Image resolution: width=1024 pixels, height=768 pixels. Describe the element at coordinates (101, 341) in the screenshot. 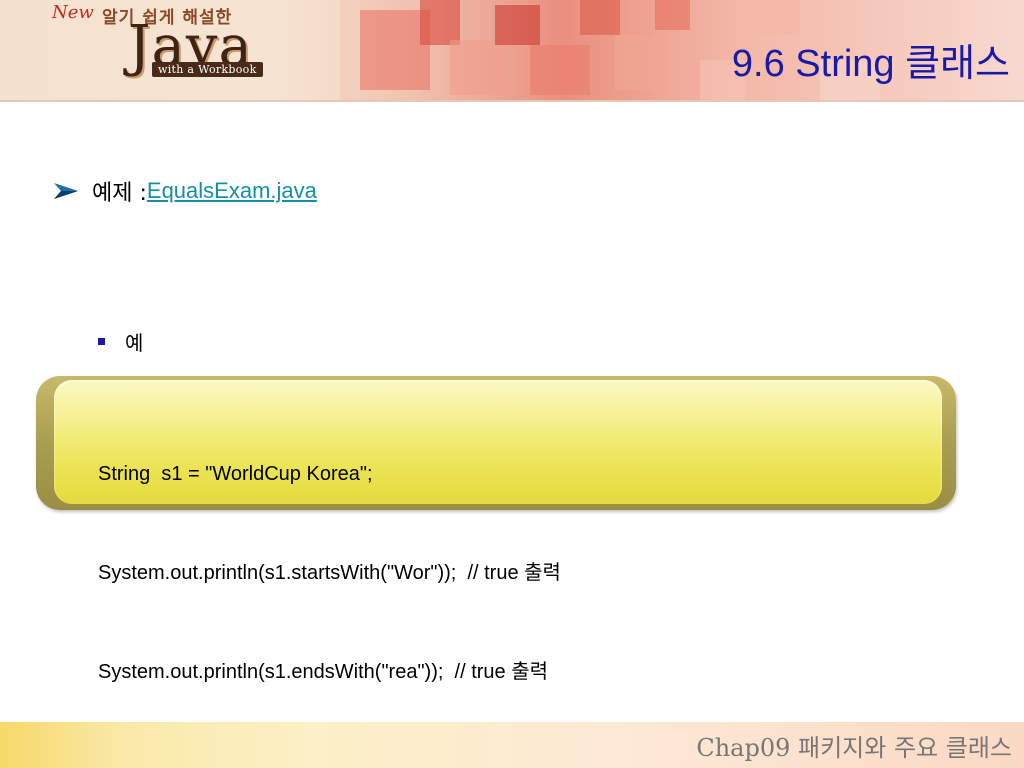

I see `square-icon` at that location.